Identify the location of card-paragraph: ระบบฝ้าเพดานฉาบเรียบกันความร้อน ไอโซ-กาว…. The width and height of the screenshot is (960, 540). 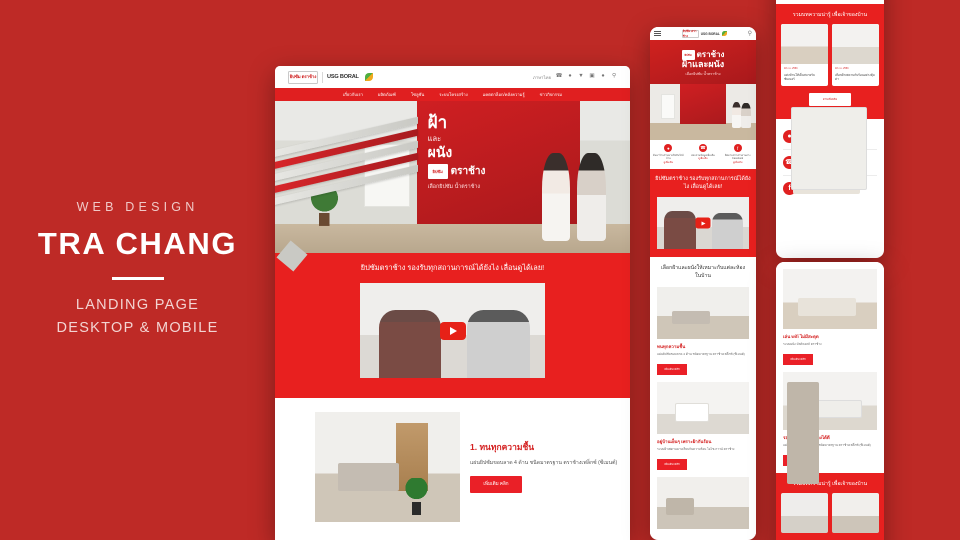
(696, 448).